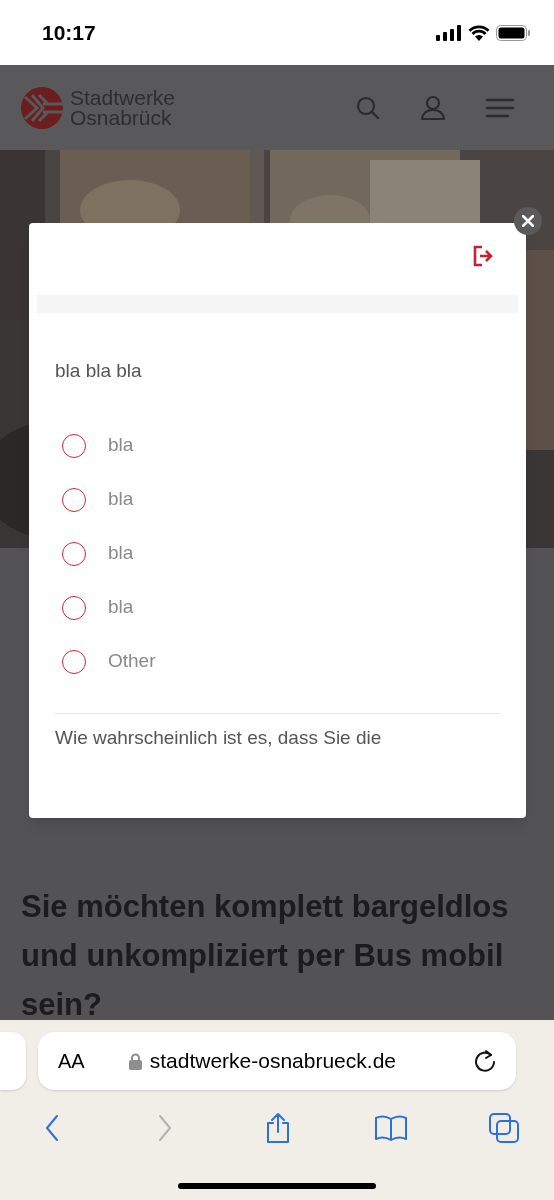 The width and height of the screenshot is (554, 1200). I want to click on exit-icon, so click(483, 256).